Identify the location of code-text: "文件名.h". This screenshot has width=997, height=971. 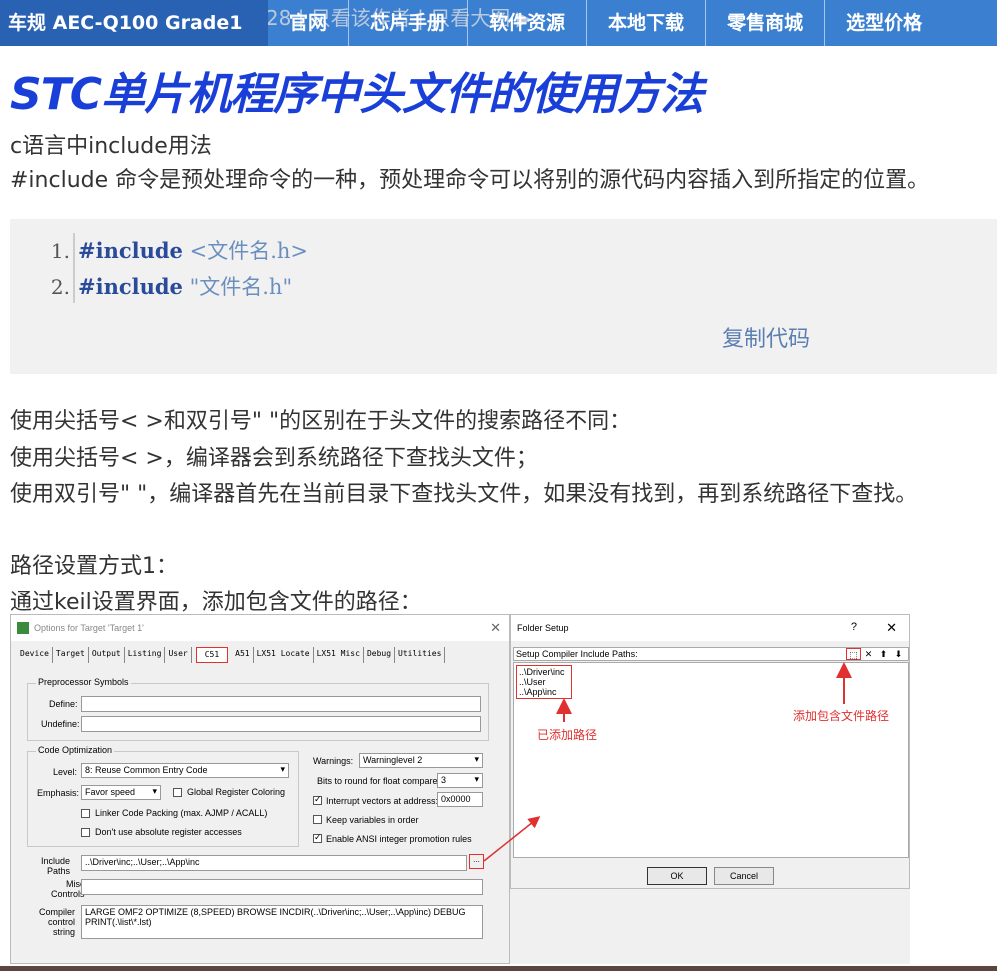
(237, 287).